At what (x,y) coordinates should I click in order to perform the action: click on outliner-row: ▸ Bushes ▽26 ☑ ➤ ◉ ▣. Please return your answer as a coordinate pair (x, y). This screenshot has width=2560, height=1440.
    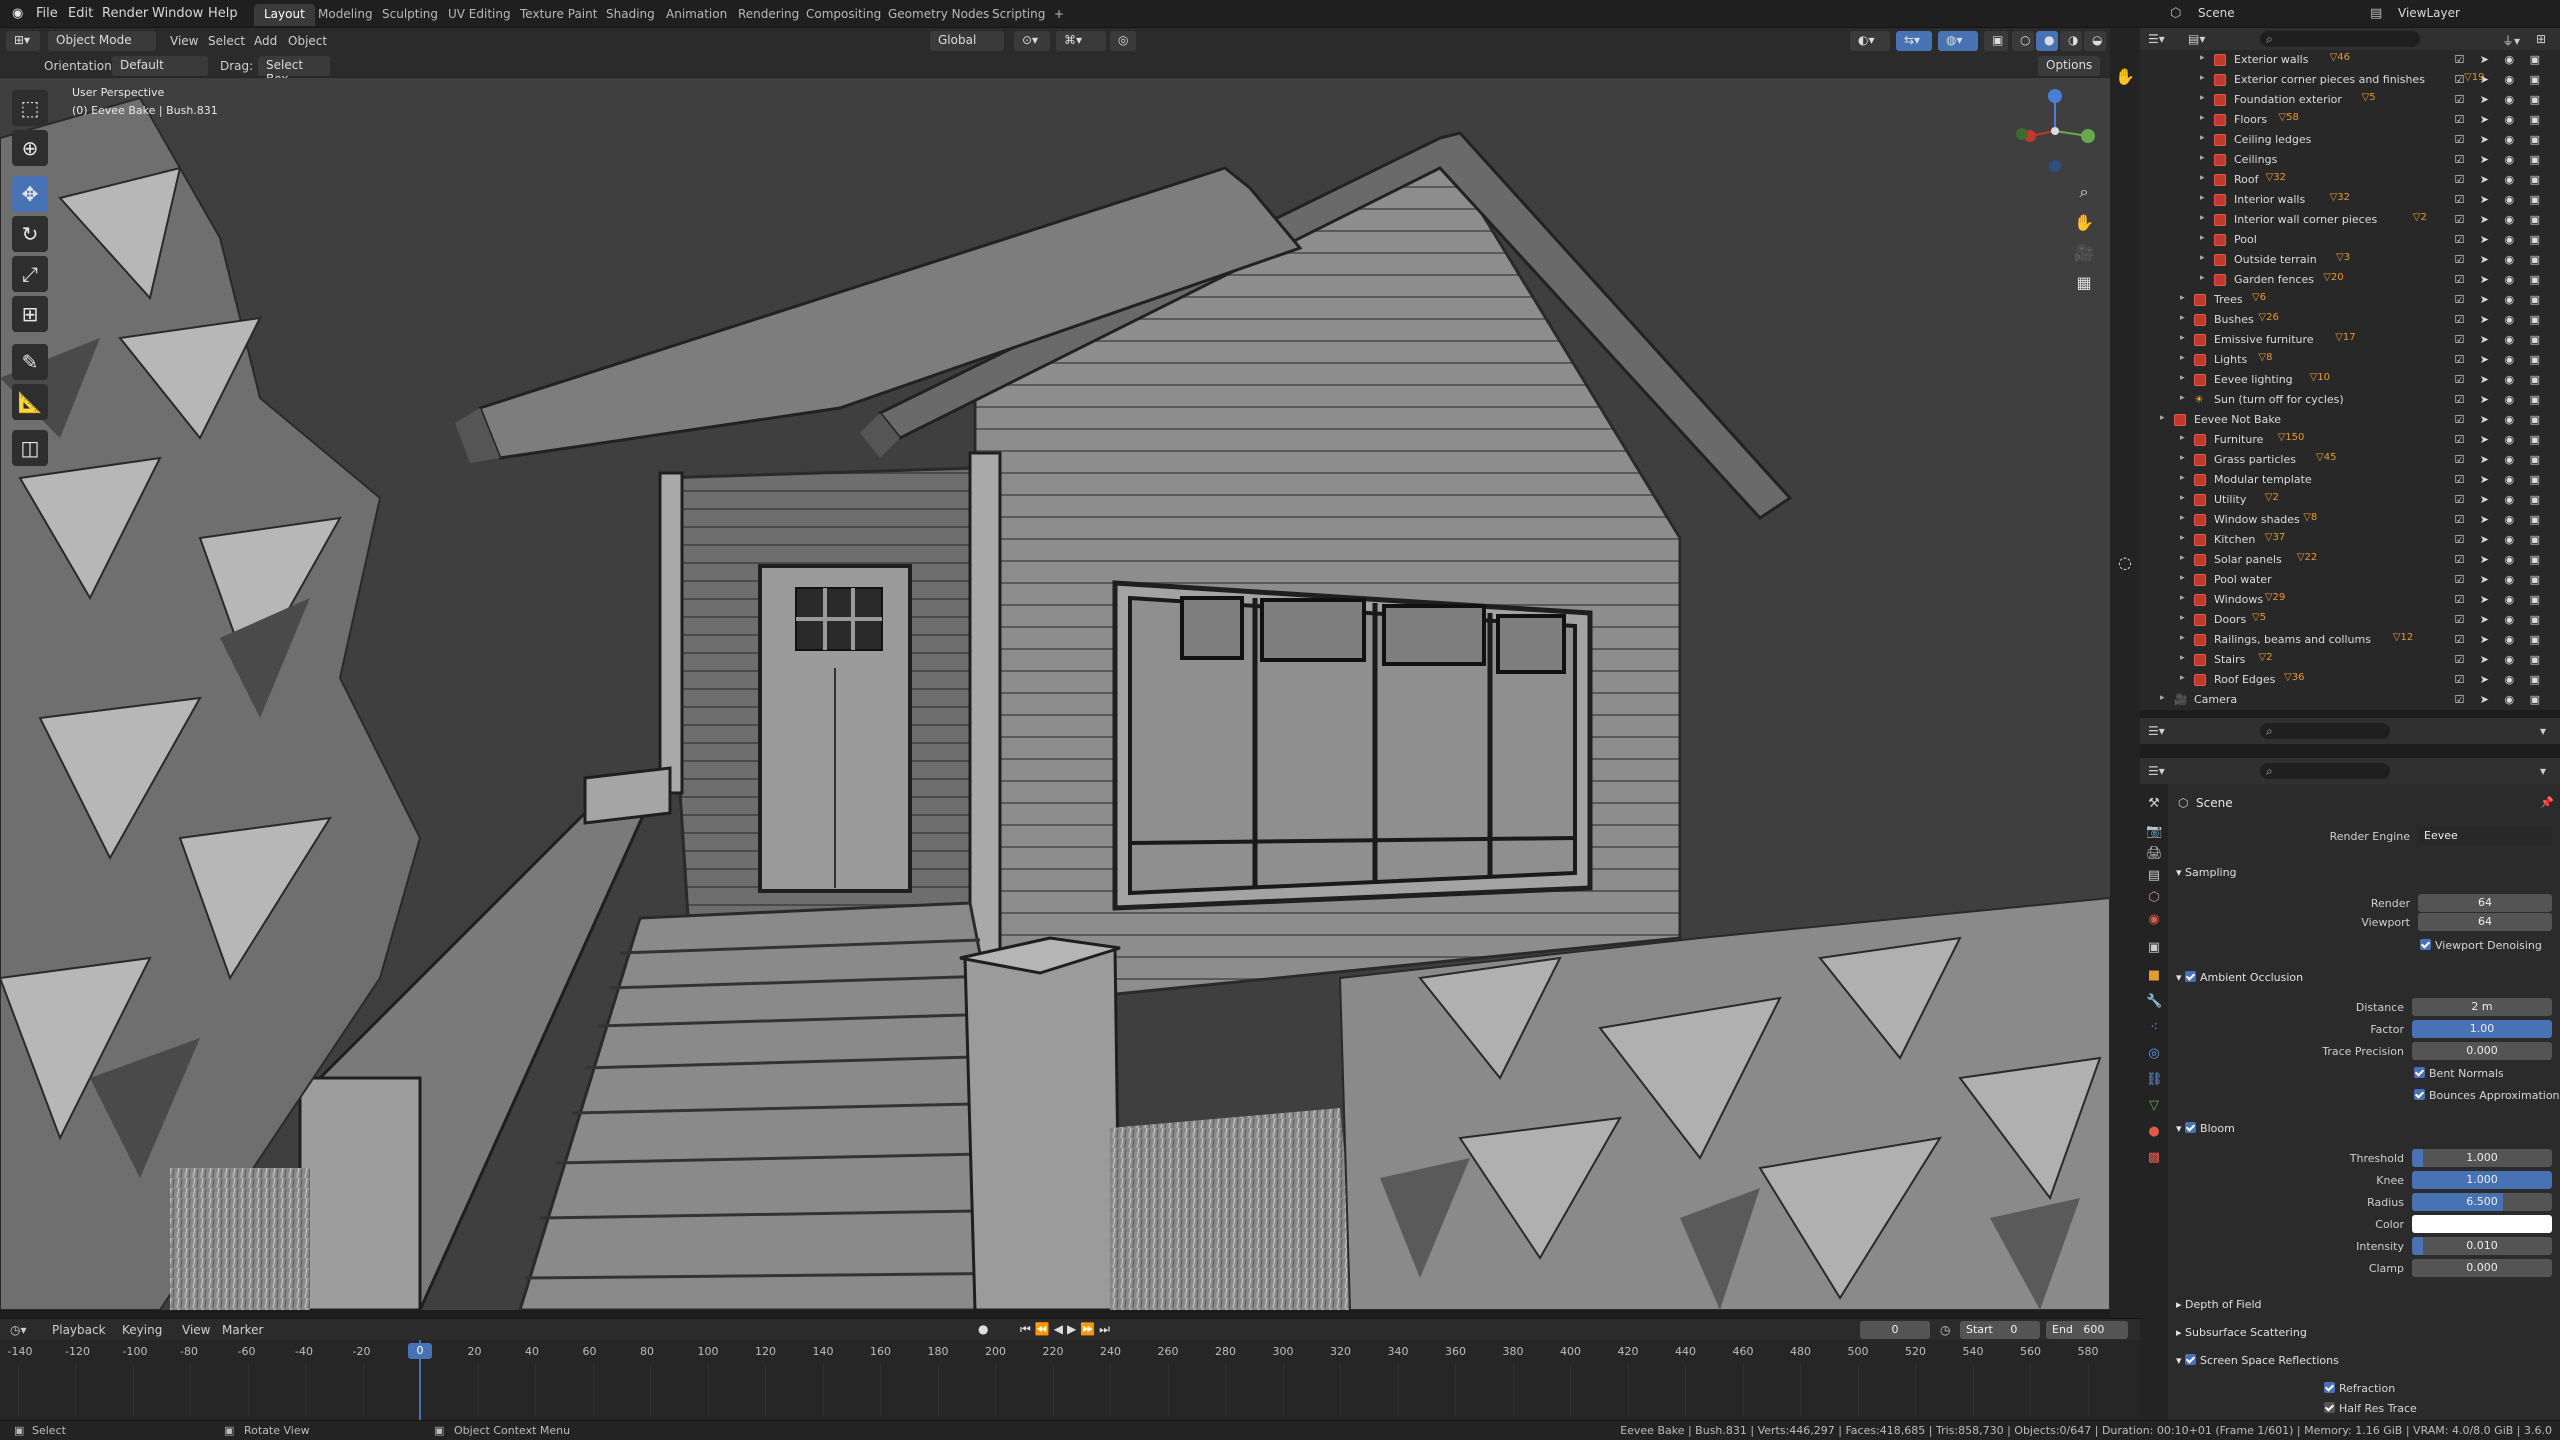
    Looking at the image, I should click on (2350, 320).